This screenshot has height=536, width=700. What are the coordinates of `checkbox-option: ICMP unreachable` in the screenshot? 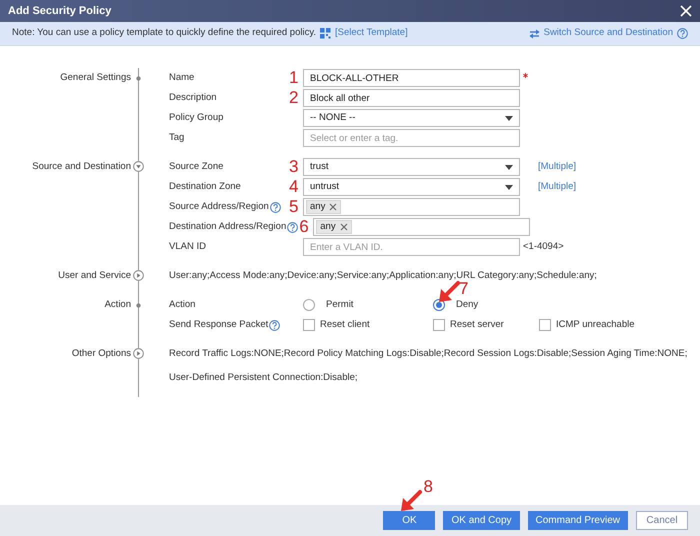 It's located at (587, 325).